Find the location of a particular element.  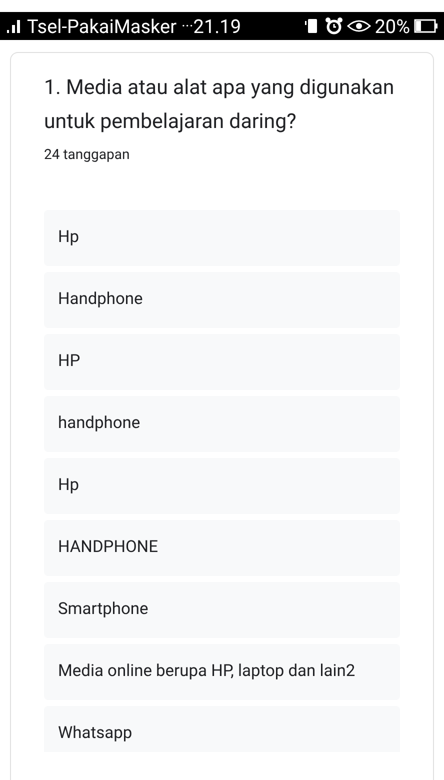

response-item: Handphone is located at coordinates (222, 300).